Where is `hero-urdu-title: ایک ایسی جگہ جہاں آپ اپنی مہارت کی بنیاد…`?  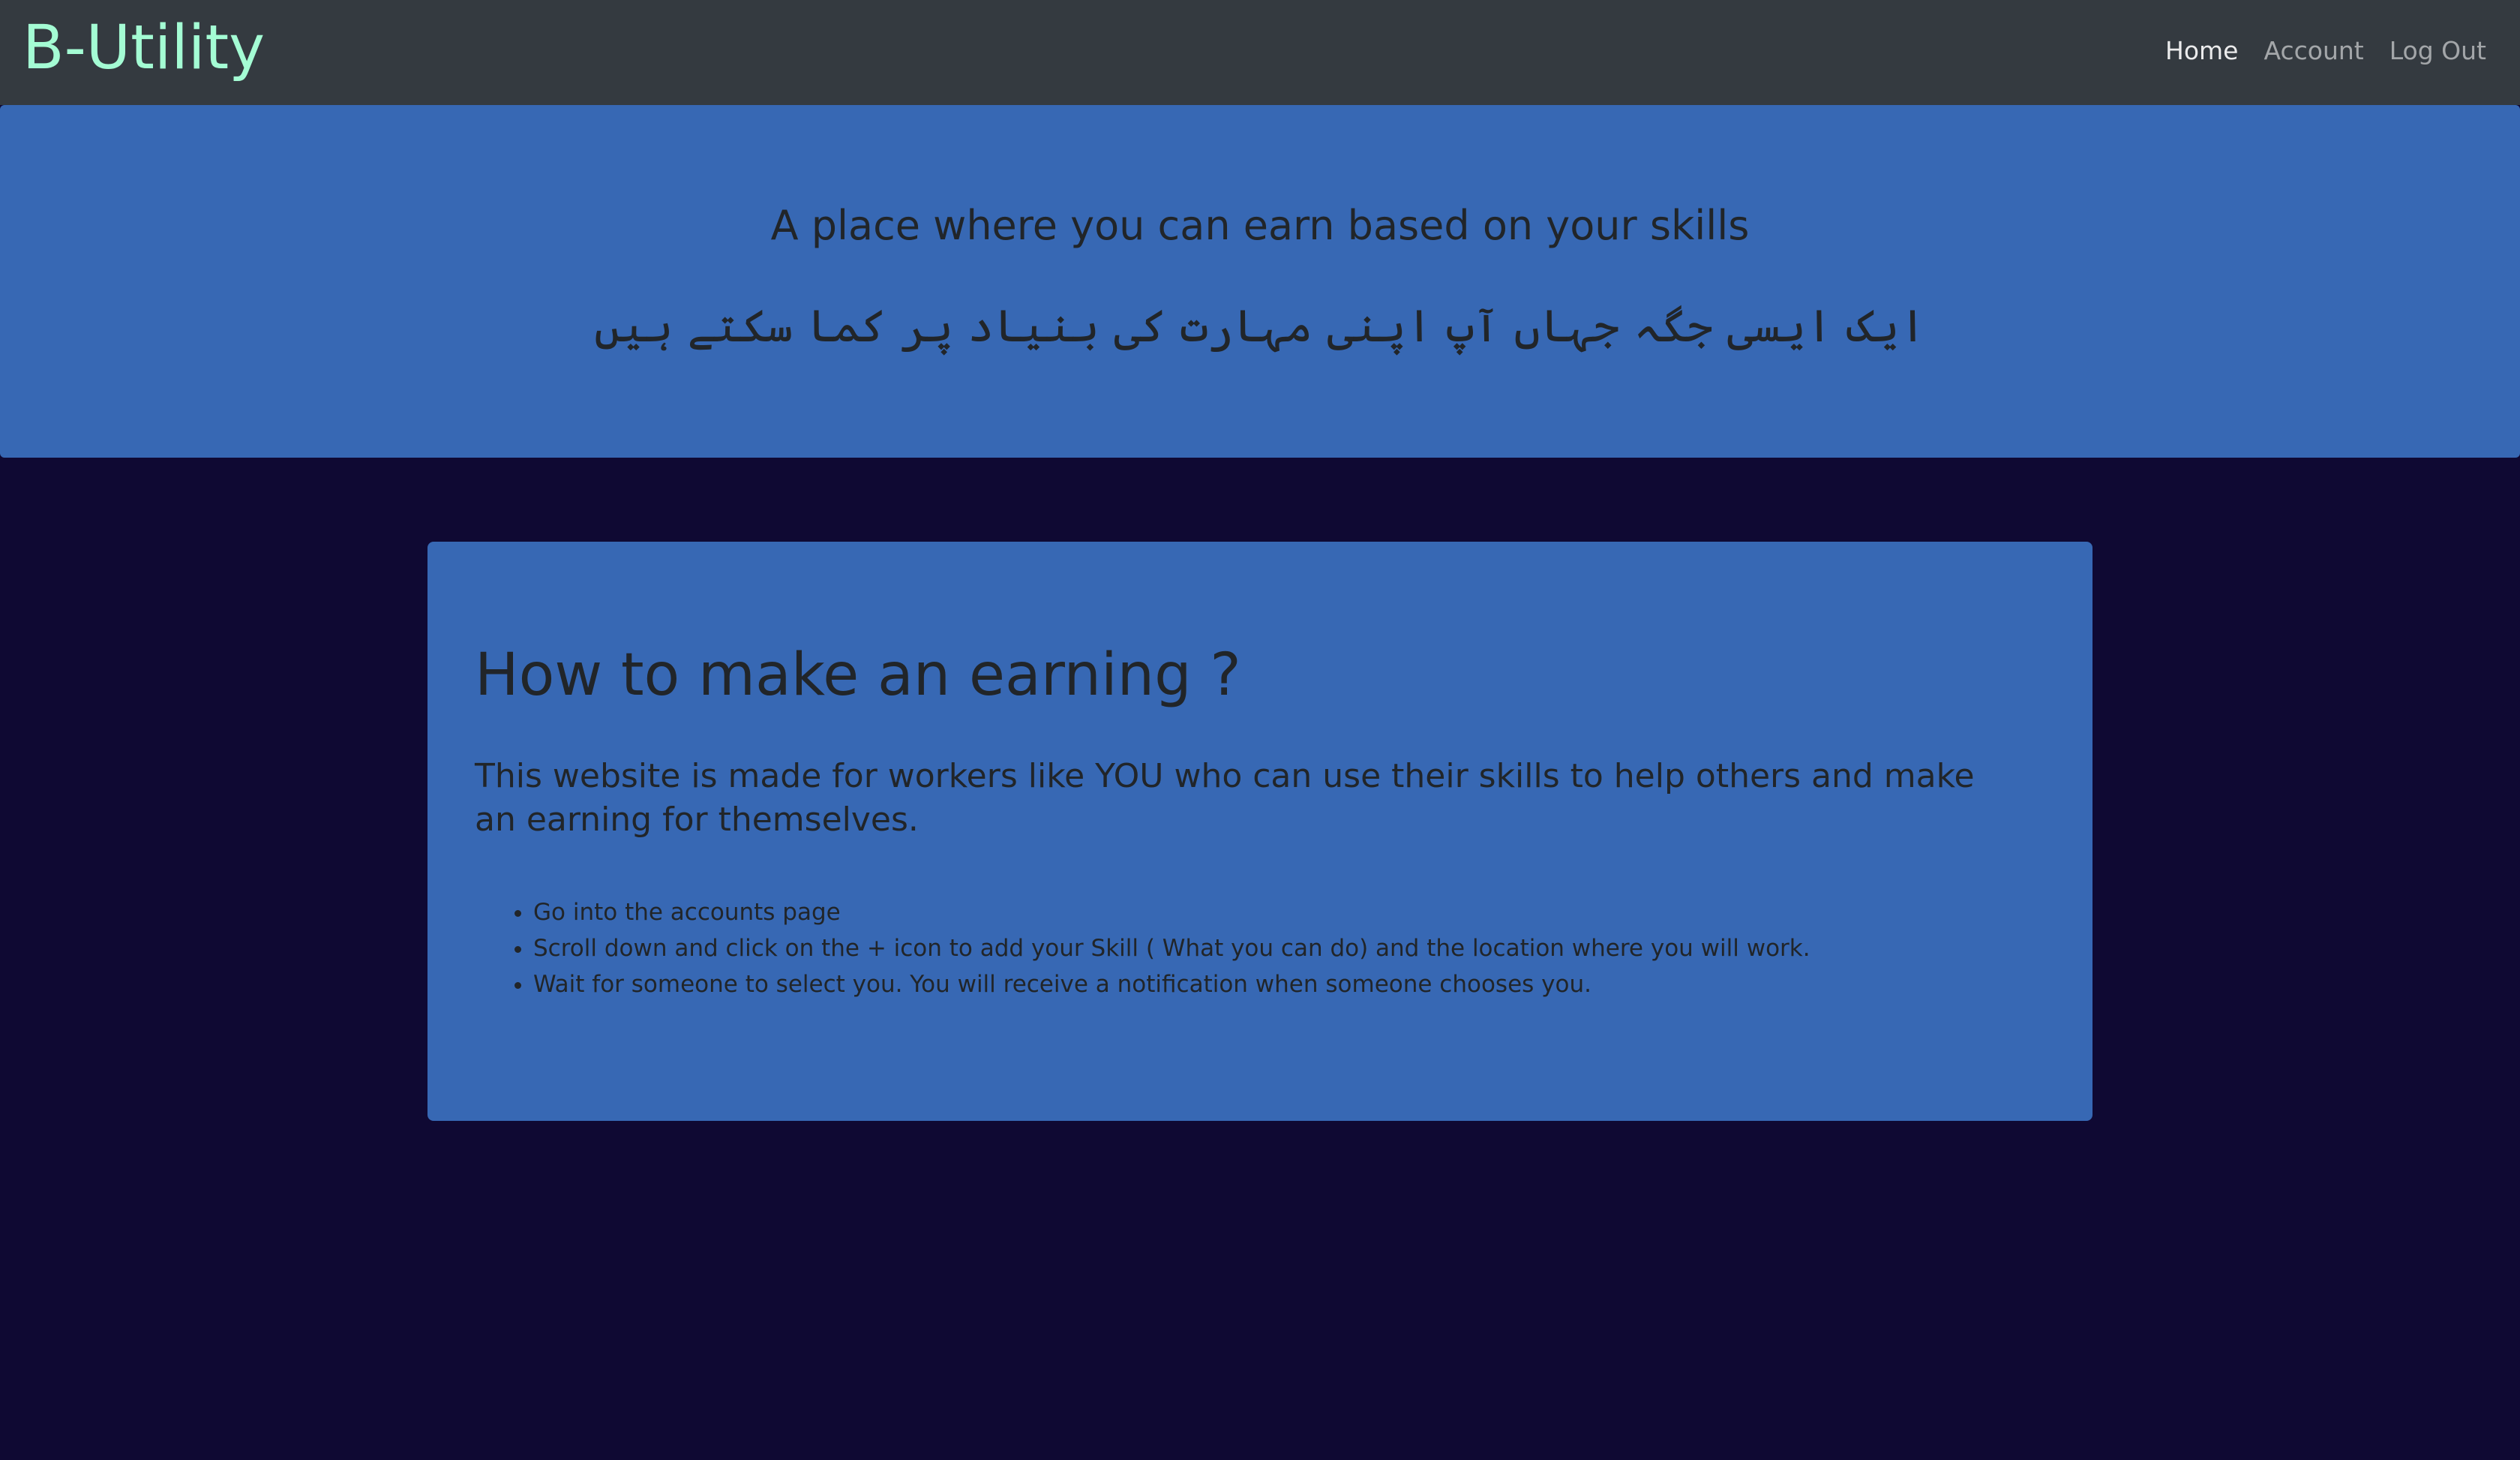 hero-urdu-title: ایک ایسی جگہ جہاں آپ اپنی مہارت کی بنیاد… is located at coordinates (1260, 326).